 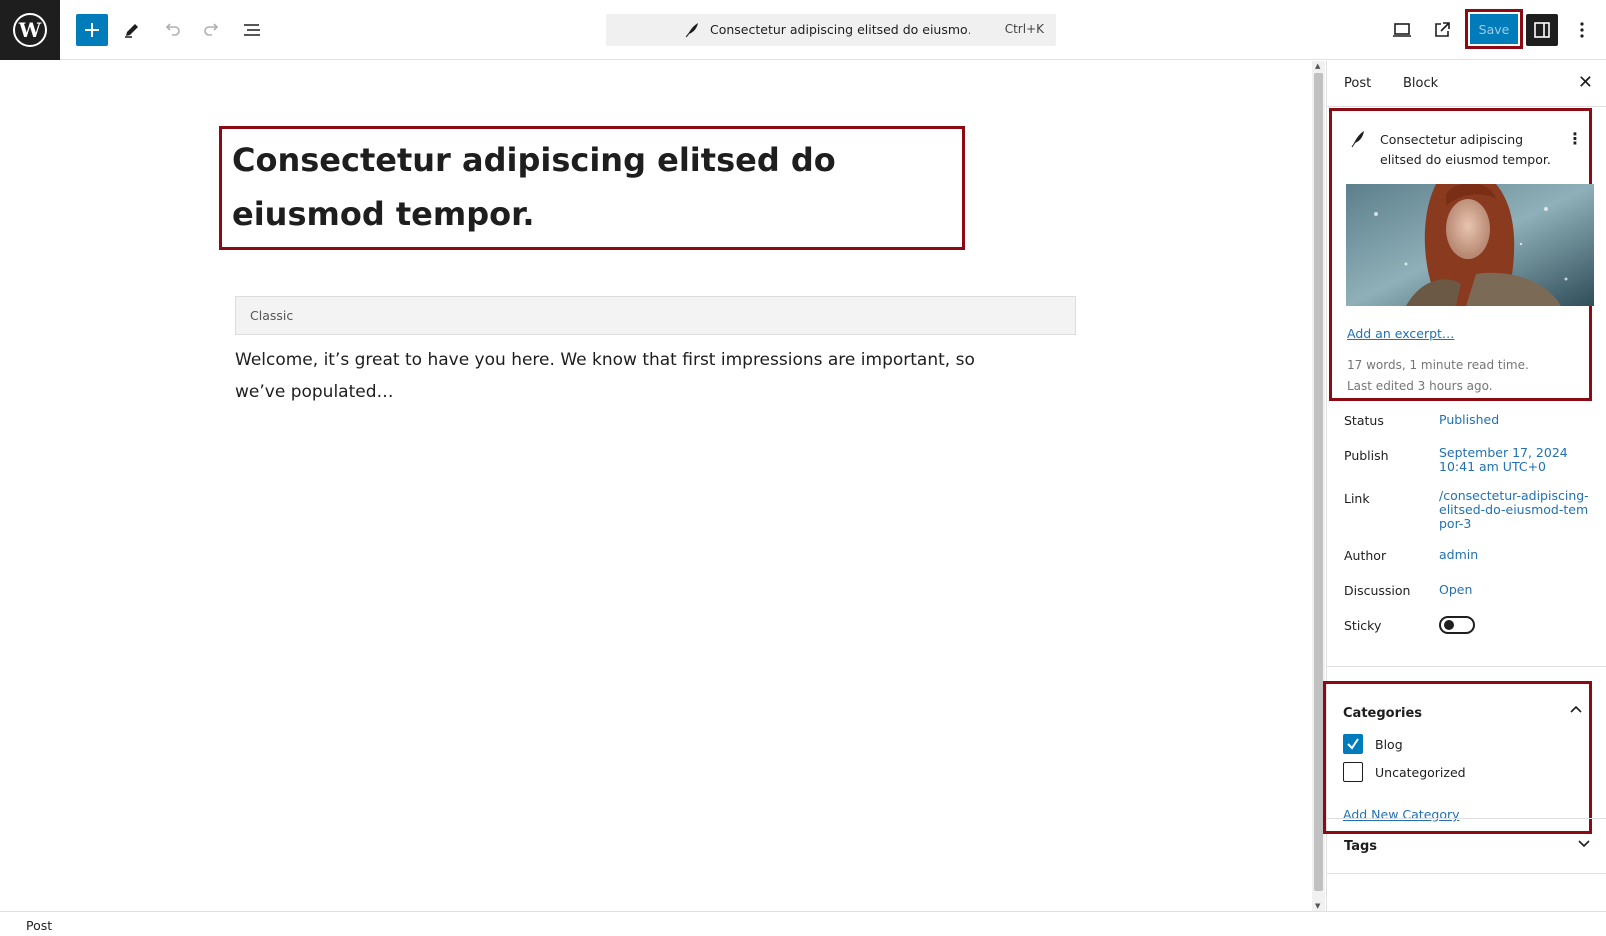 I want to click on scrollbar-thumb, so click(x=1318, y=482).